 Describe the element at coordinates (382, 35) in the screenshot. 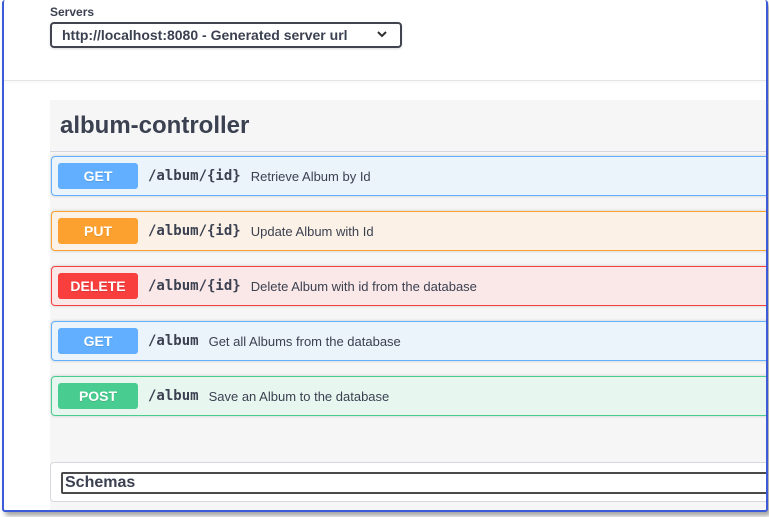

I see `chevron-down-icon` at that location.